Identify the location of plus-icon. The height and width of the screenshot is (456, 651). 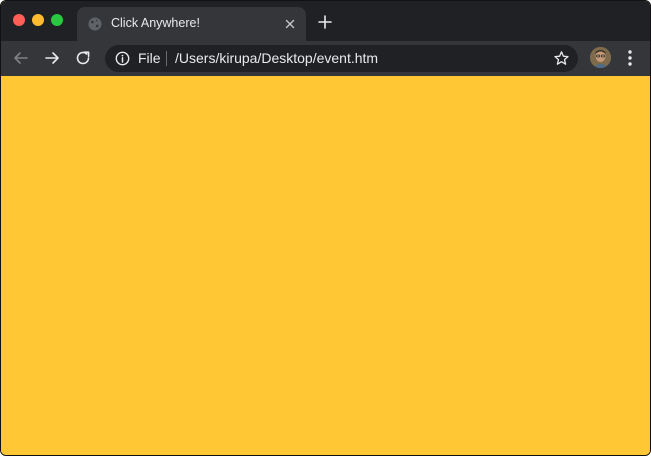
(325, 22).